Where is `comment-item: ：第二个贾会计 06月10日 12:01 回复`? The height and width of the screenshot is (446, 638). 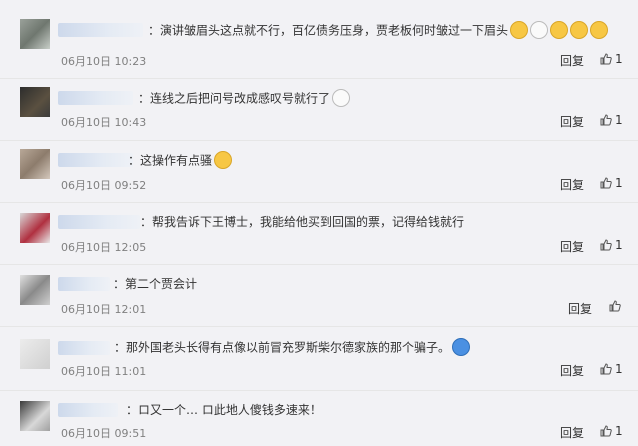
comment-item: ：第二个贾会计 06月10日 12:01 回复 is located at coordinates (319, 295).